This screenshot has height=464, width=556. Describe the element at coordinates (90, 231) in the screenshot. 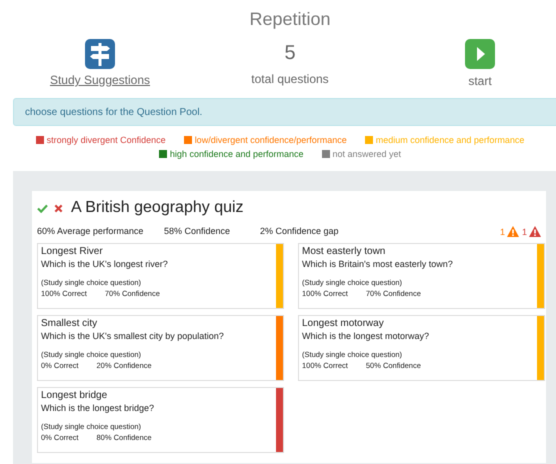

I see `average-performance: 60% Average performance` at that location.